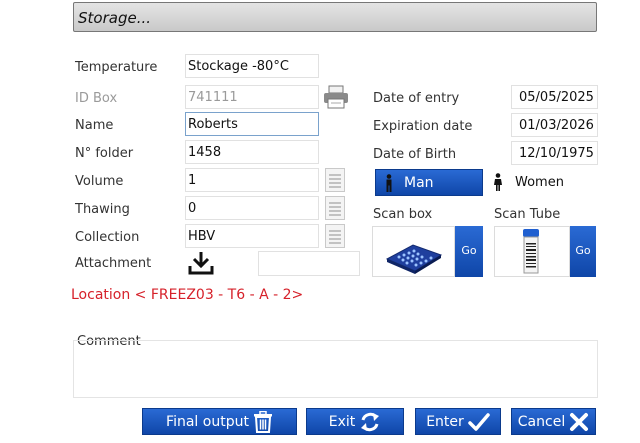 The height and width of the screenshot is (443, 640). What do you see at coordinates (107, 237) in the screenshot?
I see `collection-label: Collection` at bounding box center [107, 237].